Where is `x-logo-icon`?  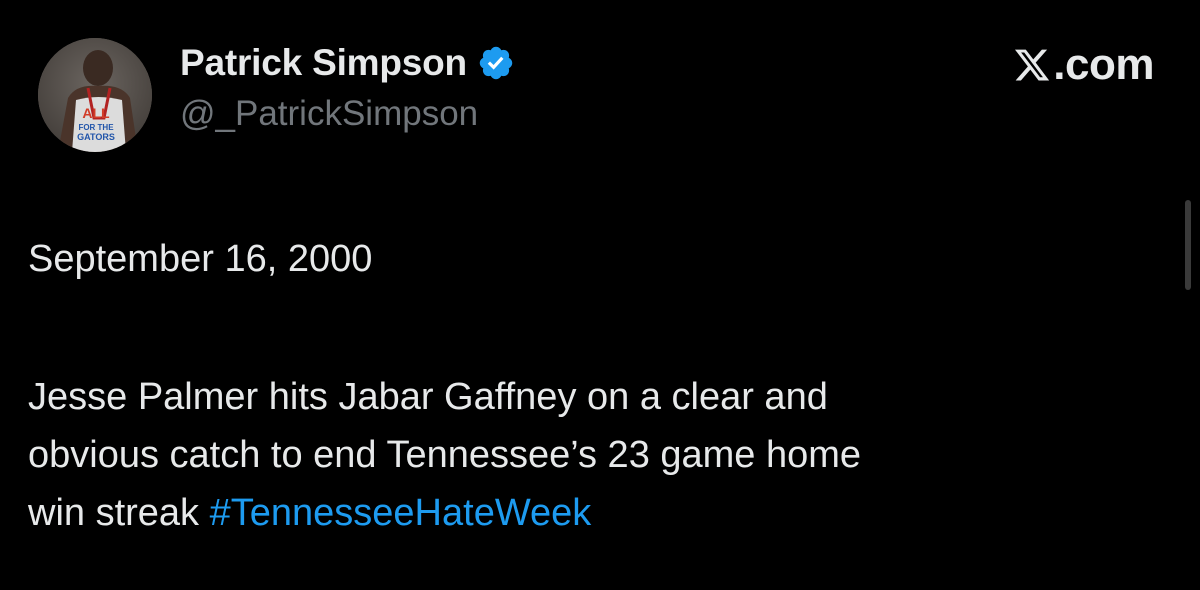
x-logo-icon is located at coordinates (1032, 65).